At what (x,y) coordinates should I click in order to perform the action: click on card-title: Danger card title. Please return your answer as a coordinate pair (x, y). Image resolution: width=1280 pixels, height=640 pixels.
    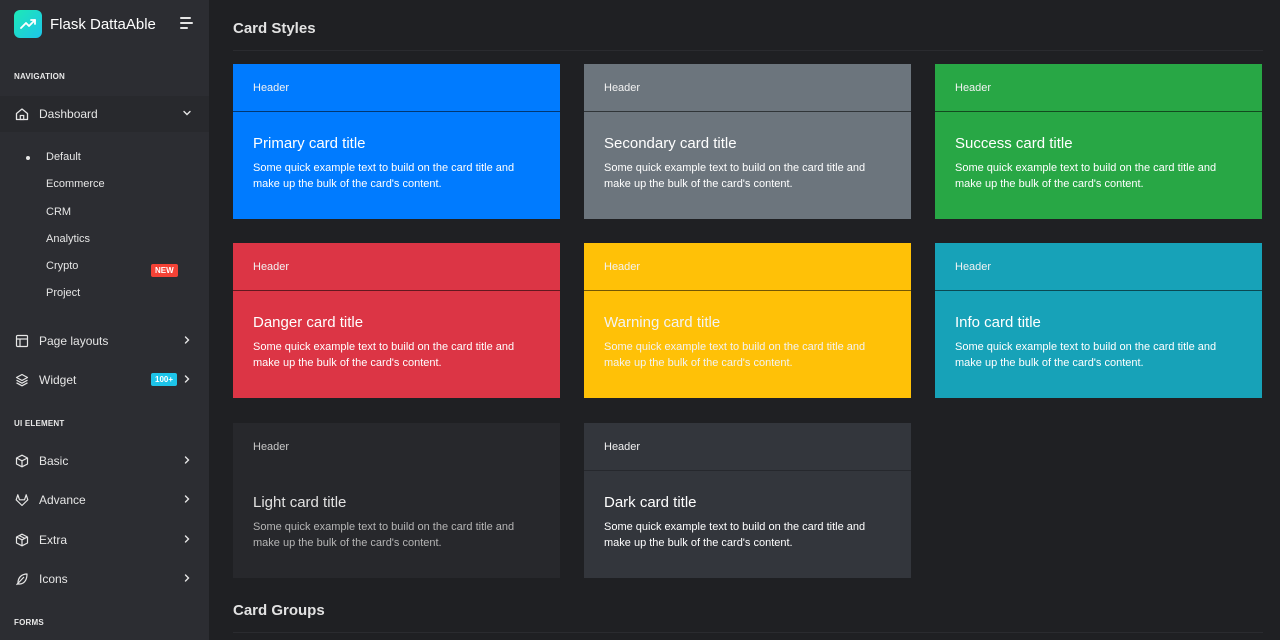
    Looking at the image, I should click on (308, 322).